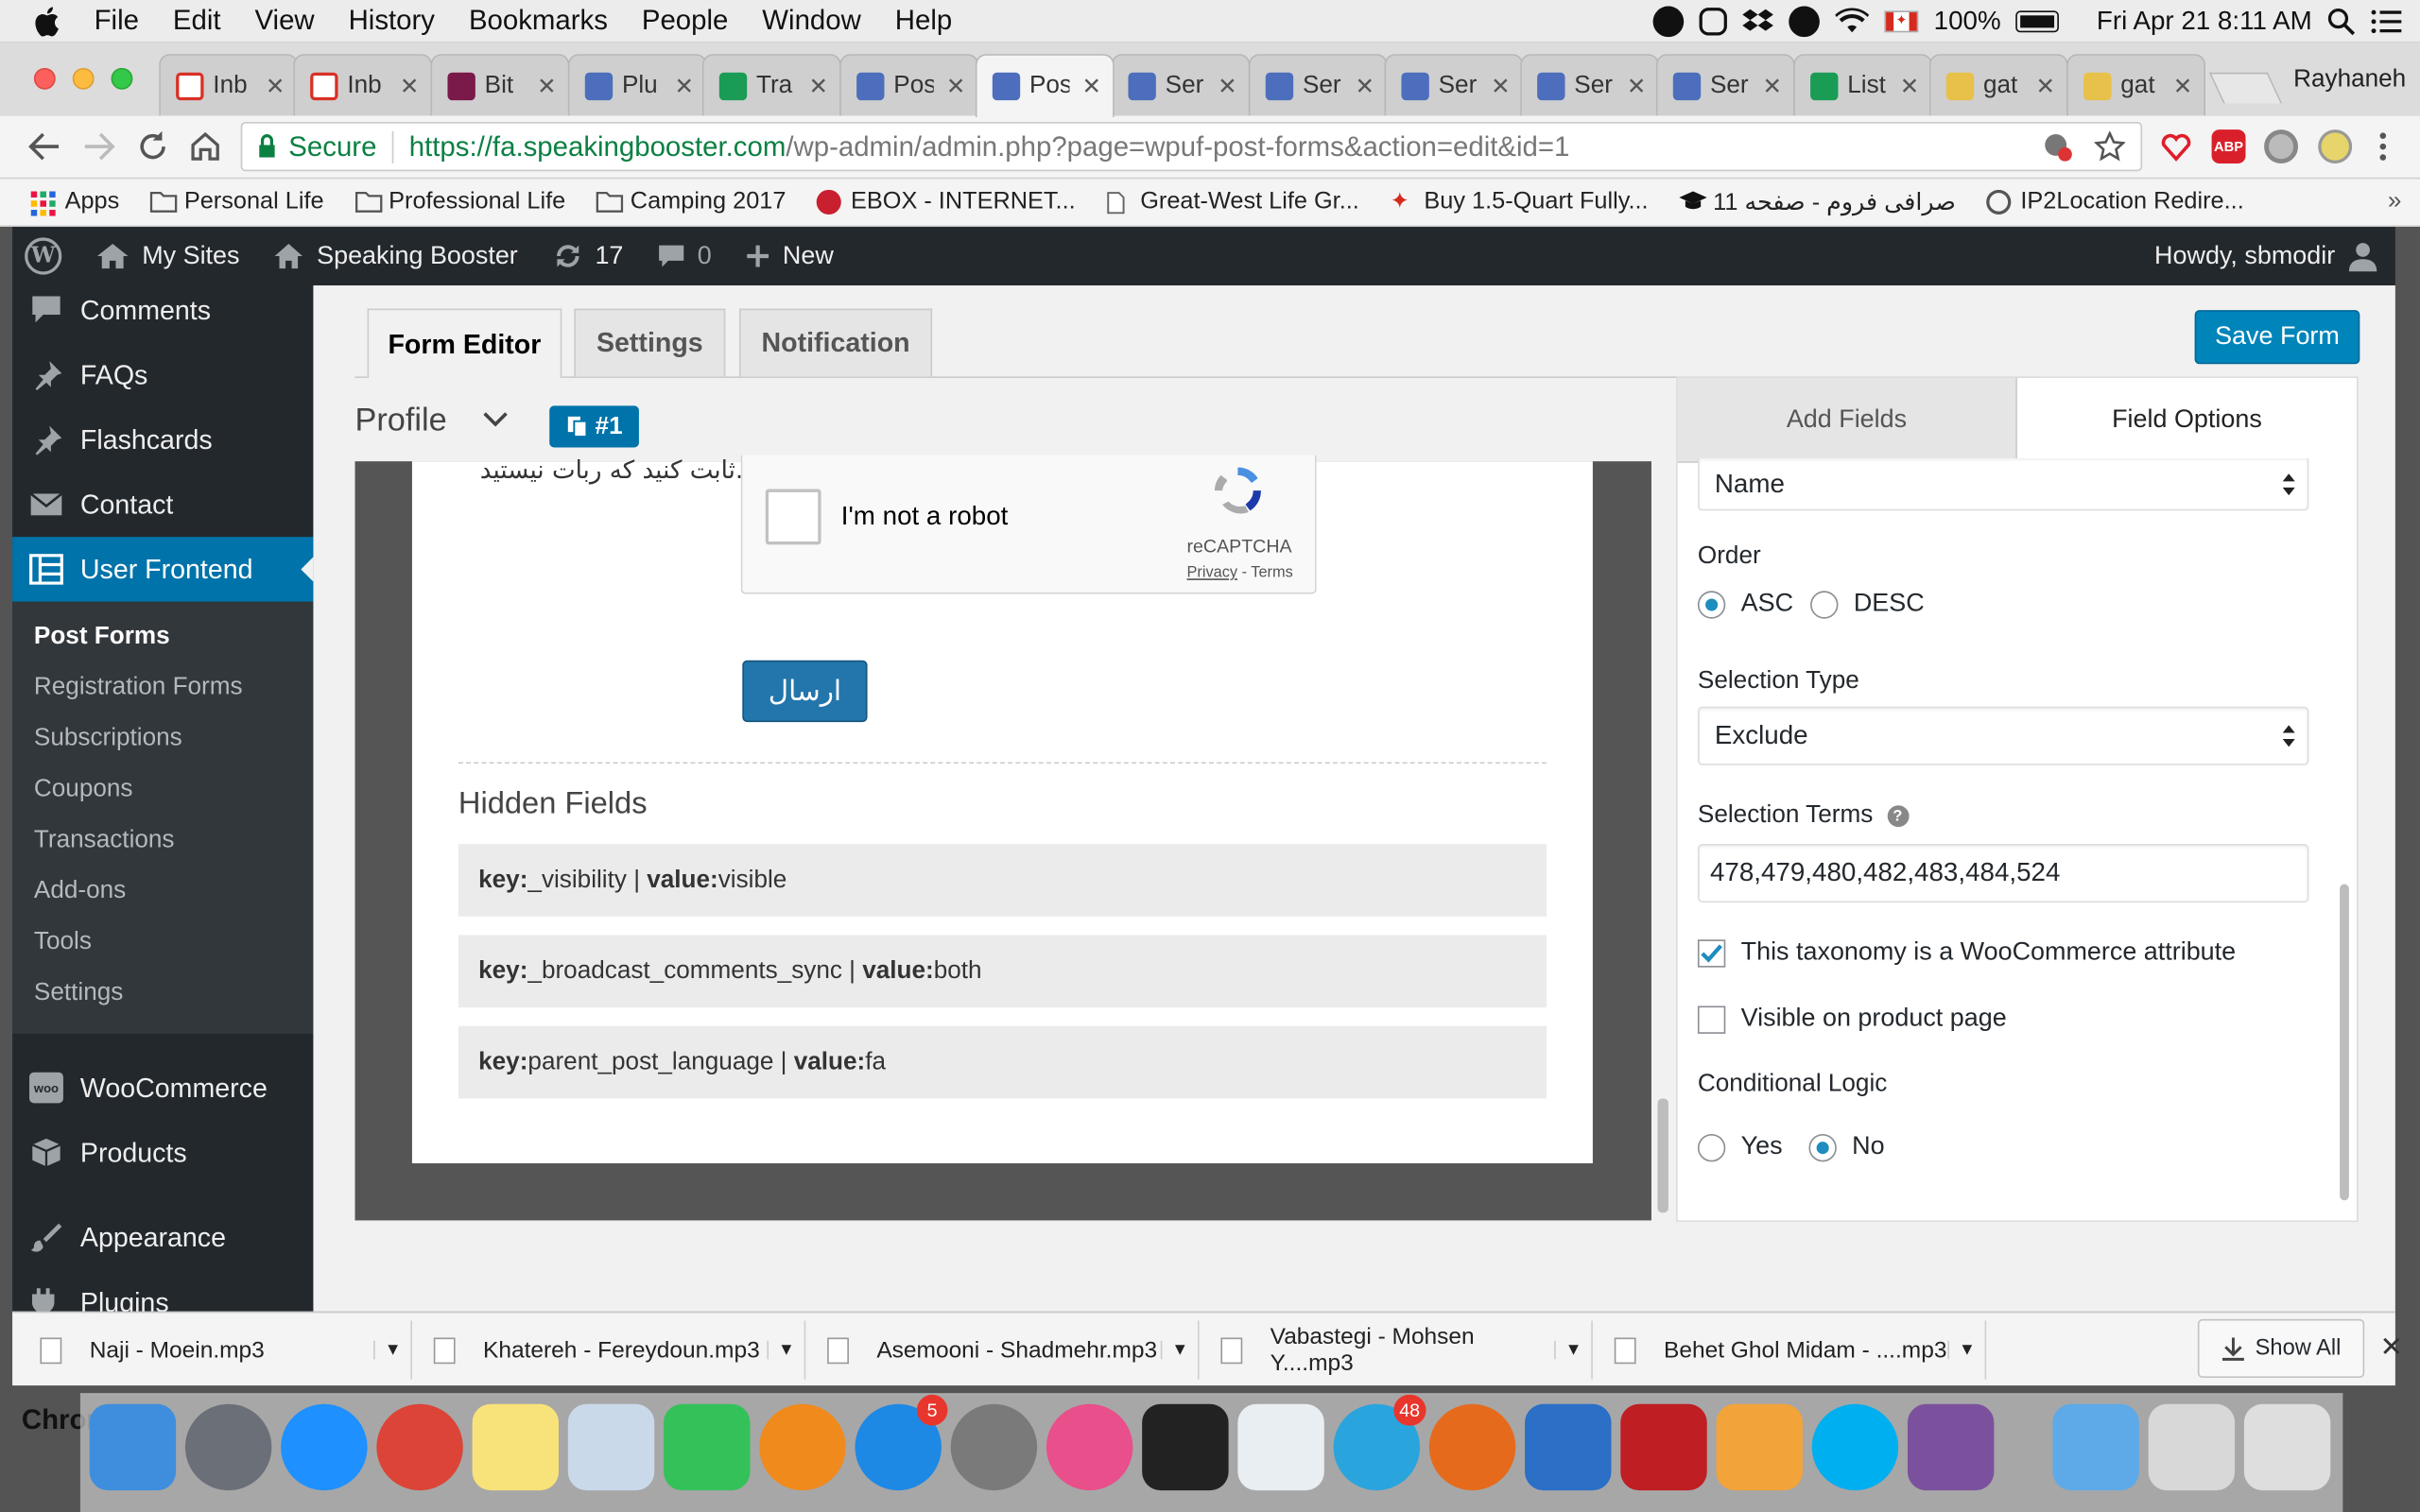  I want to click on window-close-button, so click(44, 78).